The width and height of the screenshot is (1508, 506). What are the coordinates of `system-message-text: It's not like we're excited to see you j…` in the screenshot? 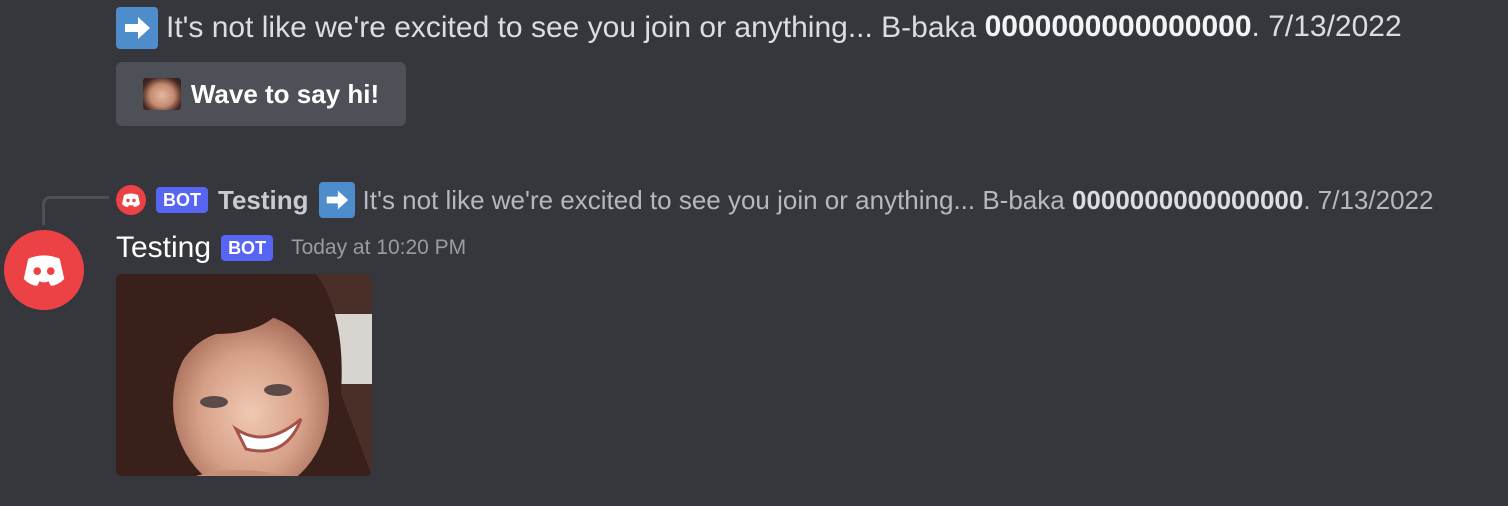 It's located at (571, 28).